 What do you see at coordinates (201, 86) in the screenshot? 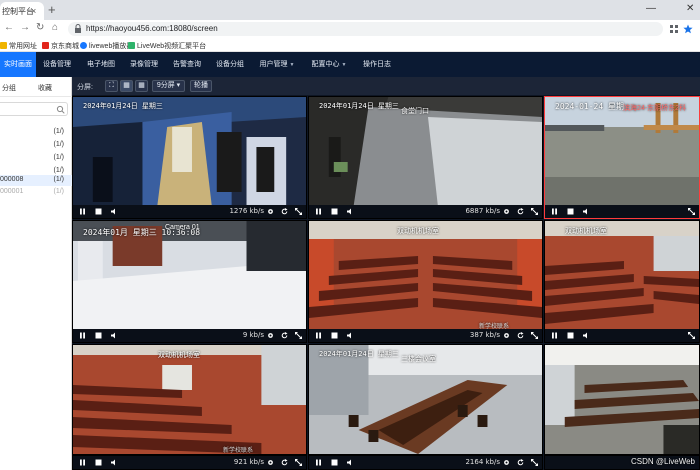
I see `carousel-button: 轮播` at bounding box center [201, 86].